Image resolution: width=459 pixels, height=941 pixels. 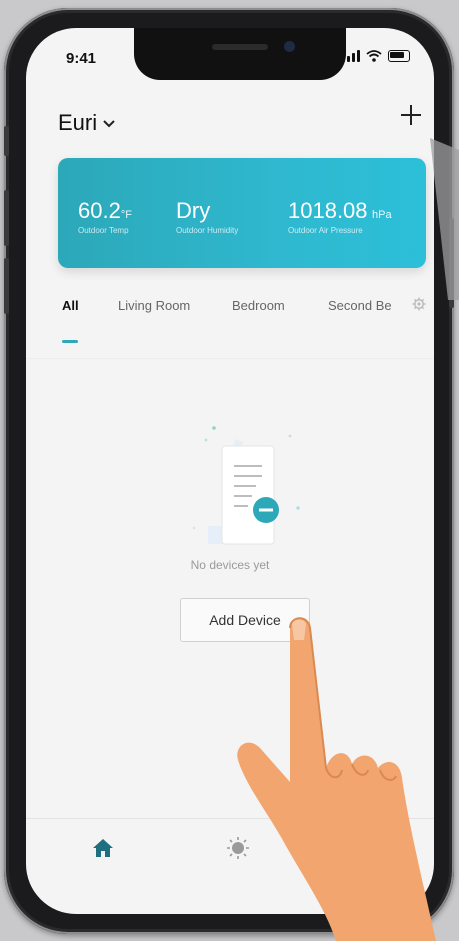 What do you see at coordinates (325, 230) in the screenshot?
I see `pressure-label: Outdoor Air Pressure` at bounding box center [325, 230].